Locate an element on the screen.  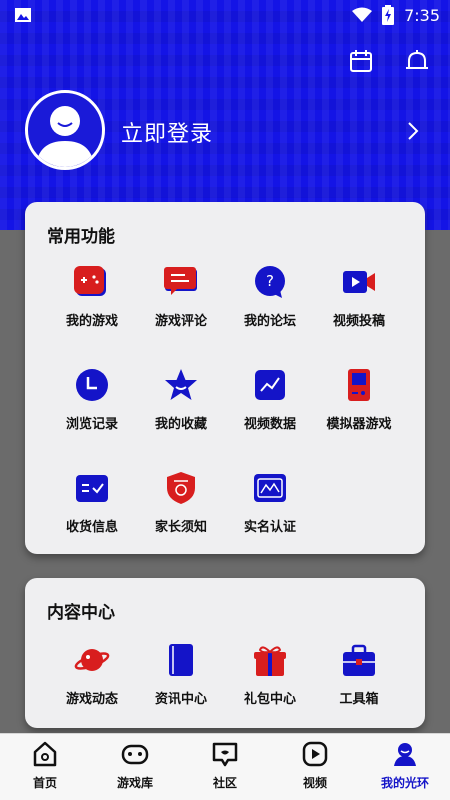
star-icon is located at coordinates (181, 384).